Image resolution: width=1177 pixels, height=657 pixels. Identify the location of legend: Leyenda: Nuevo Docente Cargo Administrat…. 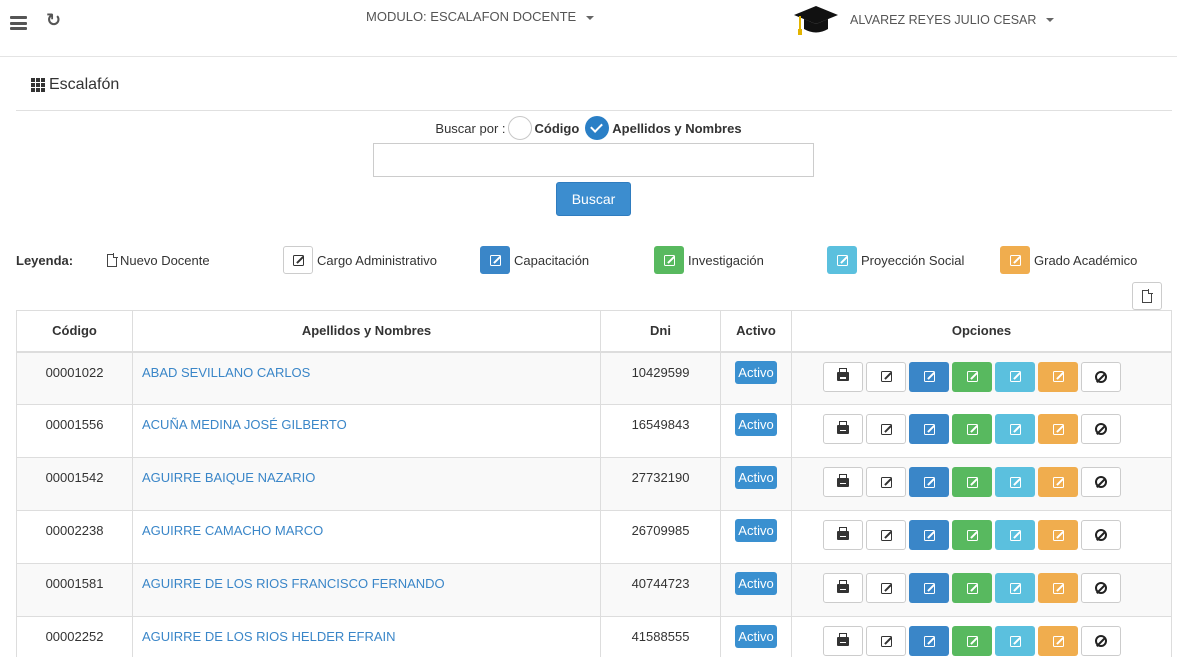
(588, 260).